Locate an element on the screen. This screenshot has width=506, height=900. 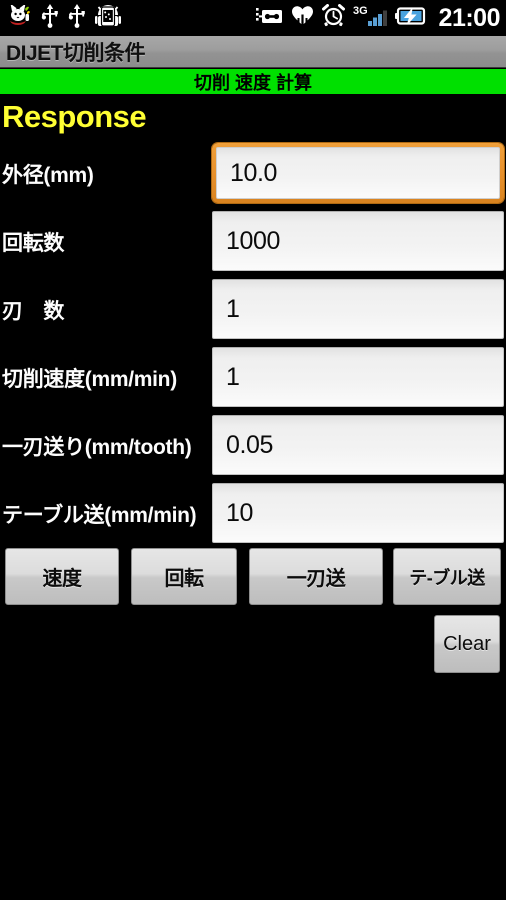
label-flute-count: 刃 数 is located at coordinates (33, 311).